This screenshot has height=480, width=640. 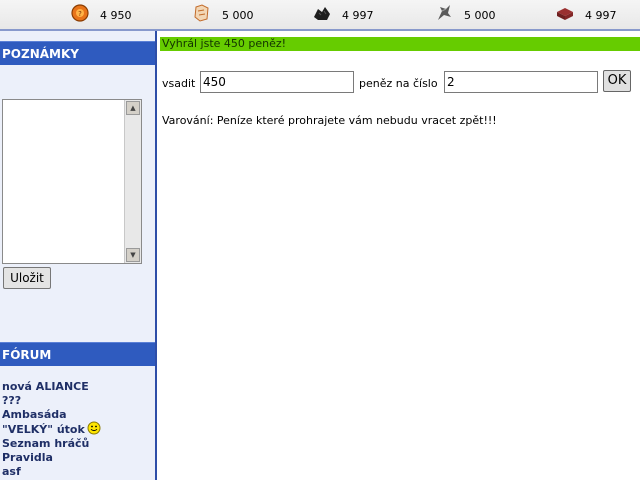 I want to click on forum-link-question: ???, so click(x=51, y=401).